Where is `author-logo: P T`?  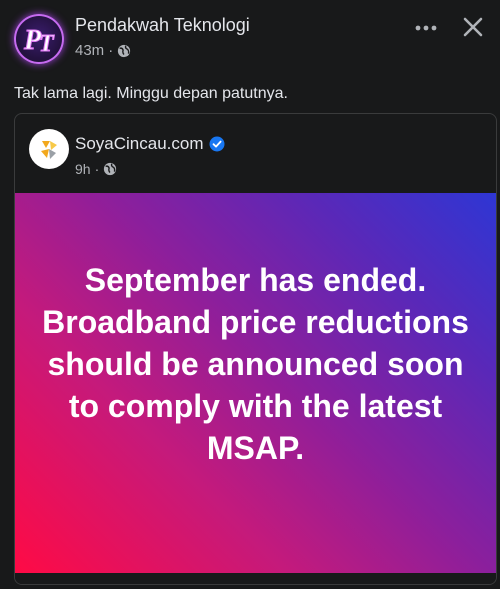 author-logo: P T is located at coordinates (39, 41).